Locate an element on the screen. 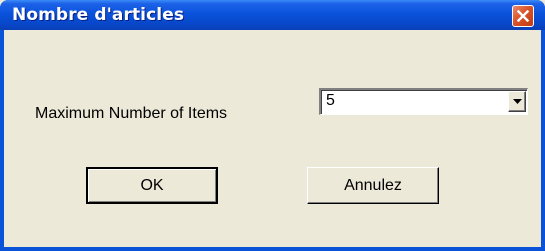  window-title: Nombre d'articles is located at coordinates (98, 15).